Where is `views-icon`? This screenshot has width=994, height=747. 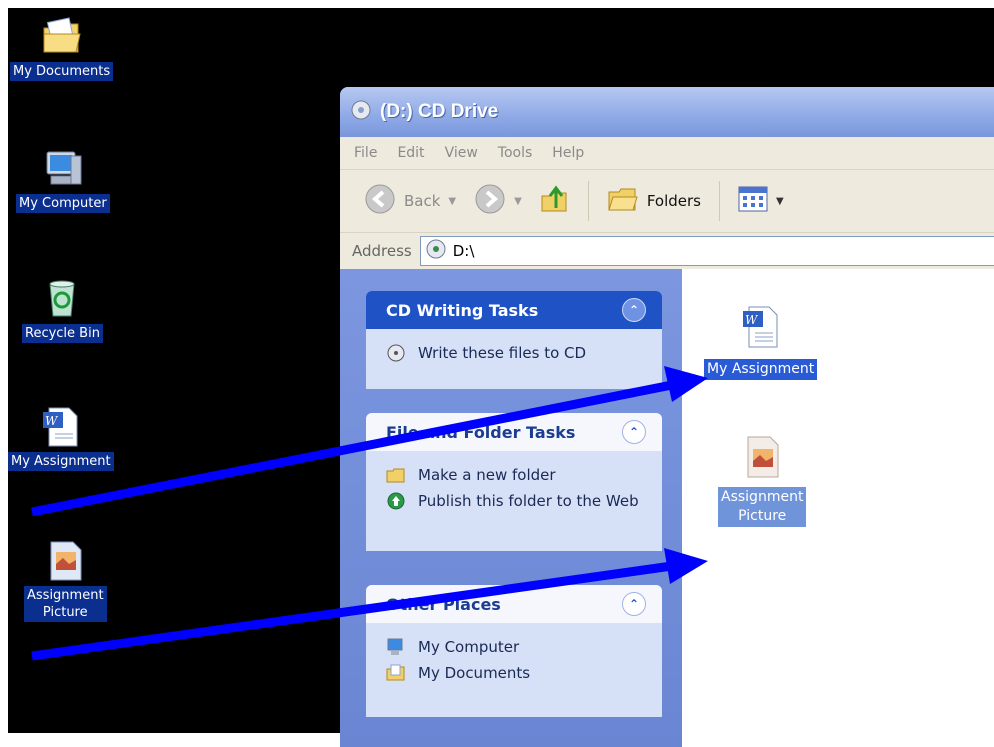 views-icon is located at coordinates (753, 201).